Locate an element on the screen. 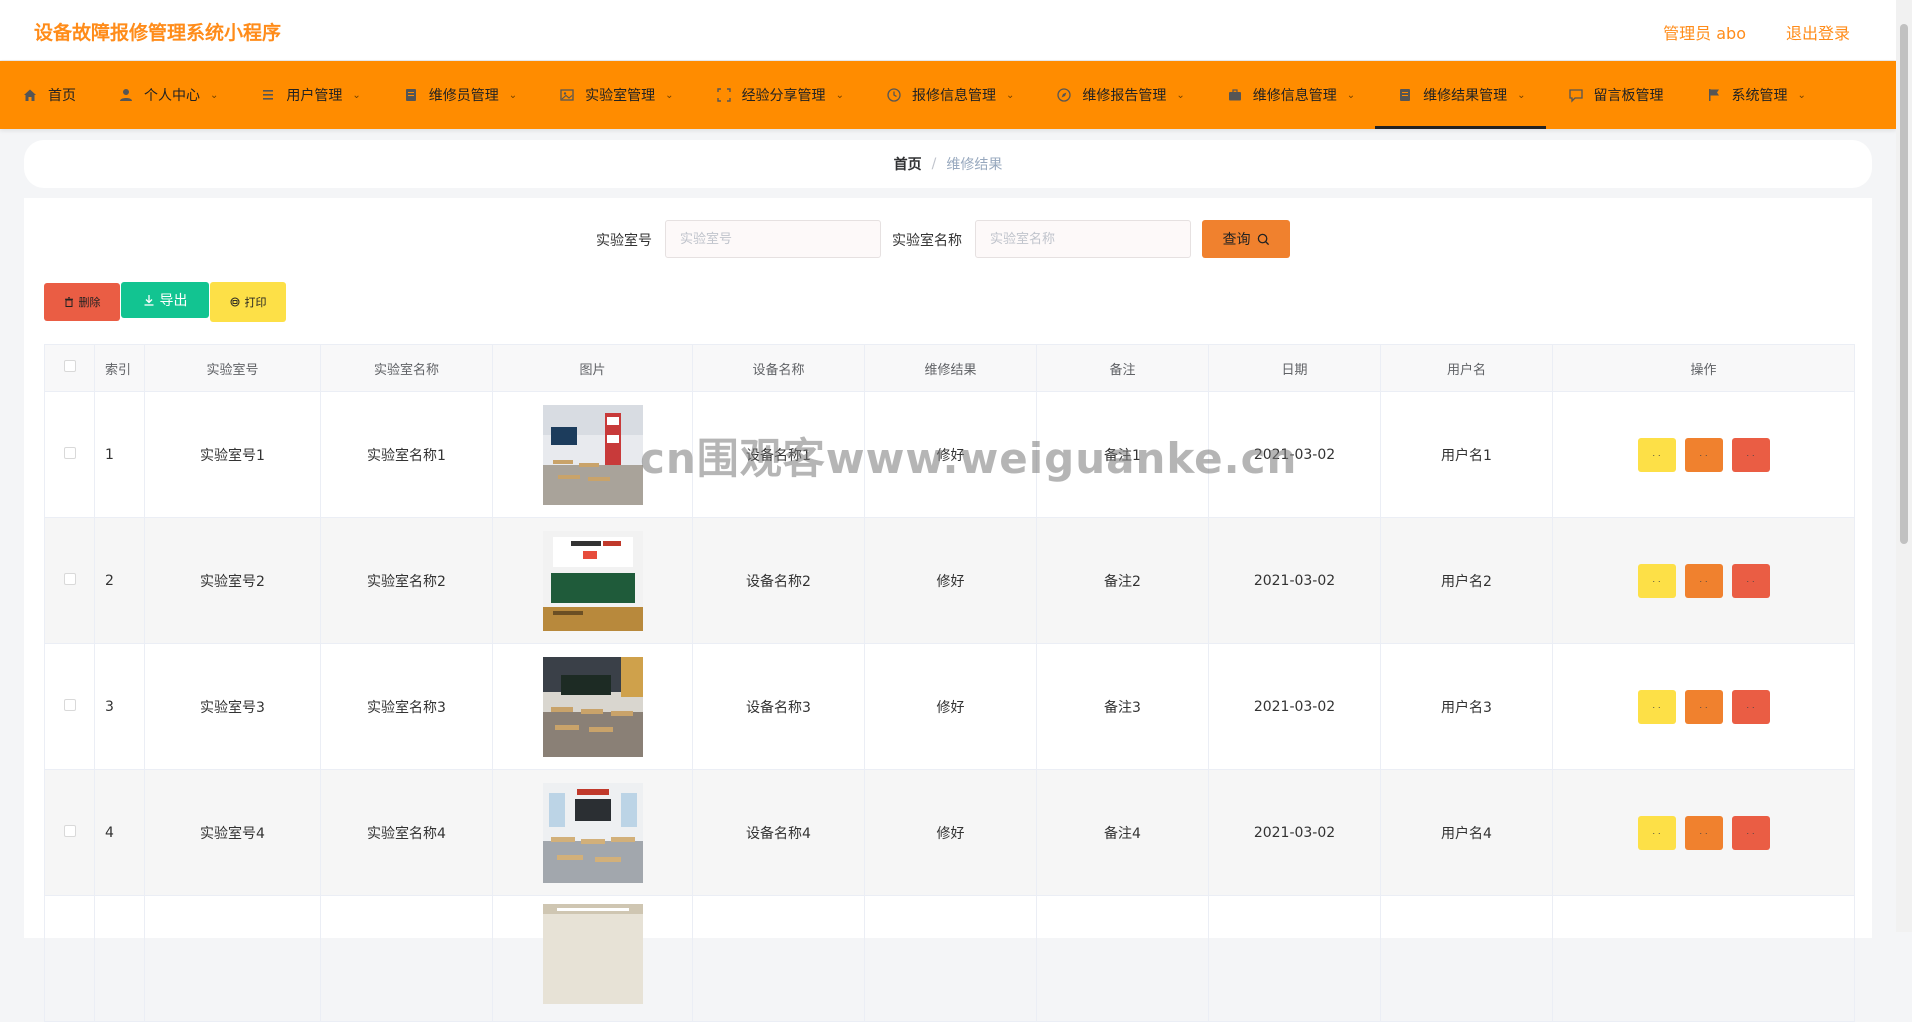 Image resolution: width=1912 pixels, height=1022 pixels. cell-lab-no: 实验室号1 is located at coordinates (232, 454).